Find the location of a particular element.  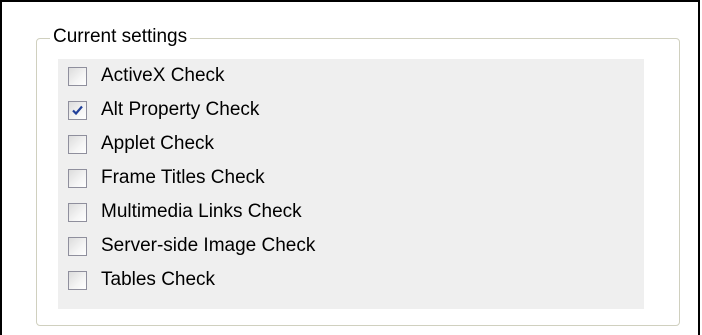

check-item-tables: Tables Check is located at coordinates (141, 280).